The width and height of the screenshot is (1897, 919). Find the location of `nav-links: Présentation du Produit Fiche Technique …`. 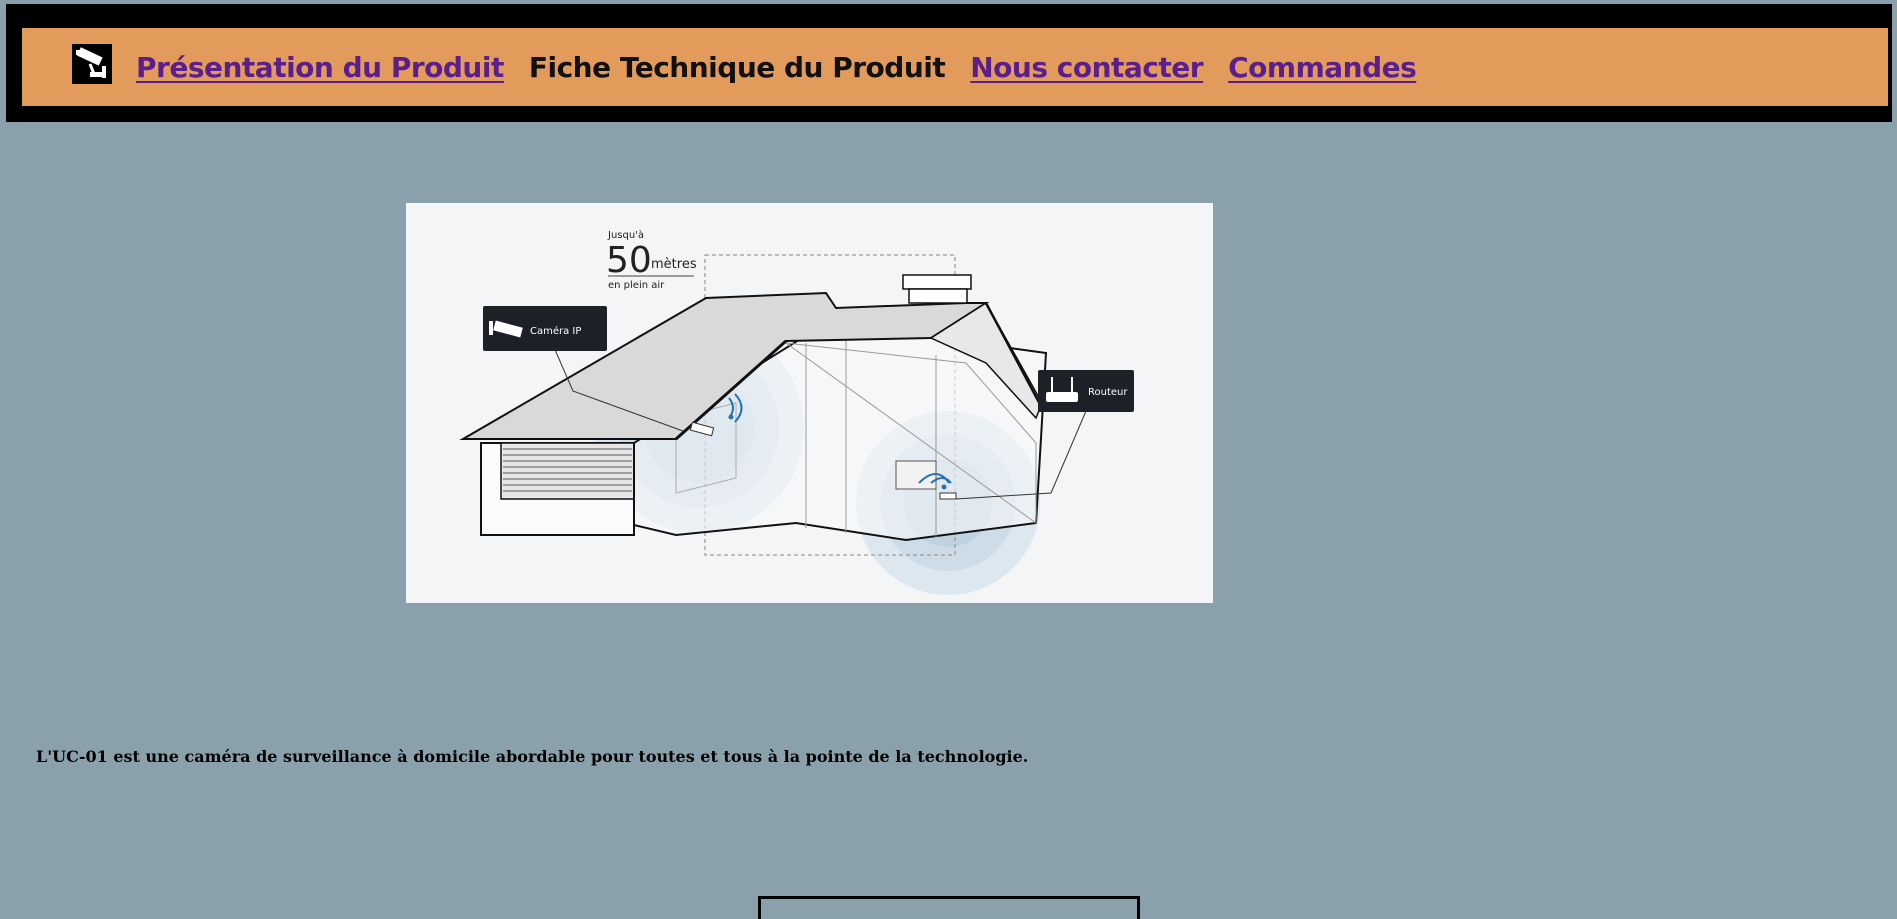

nav-links: Présentation du Produit Fiche Technique … is located at coordinates (776, 67).